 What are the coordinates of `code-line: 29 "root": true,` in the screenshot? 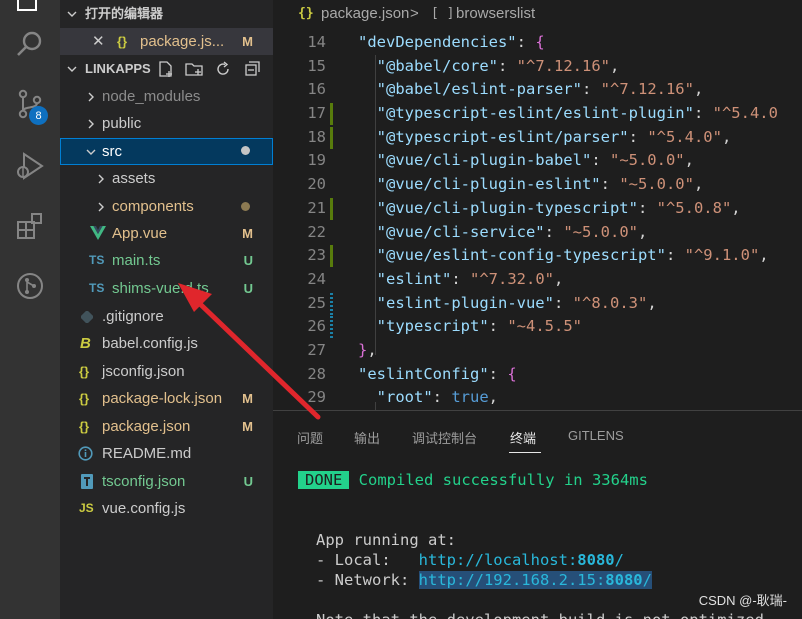 It's located at (403, 397).